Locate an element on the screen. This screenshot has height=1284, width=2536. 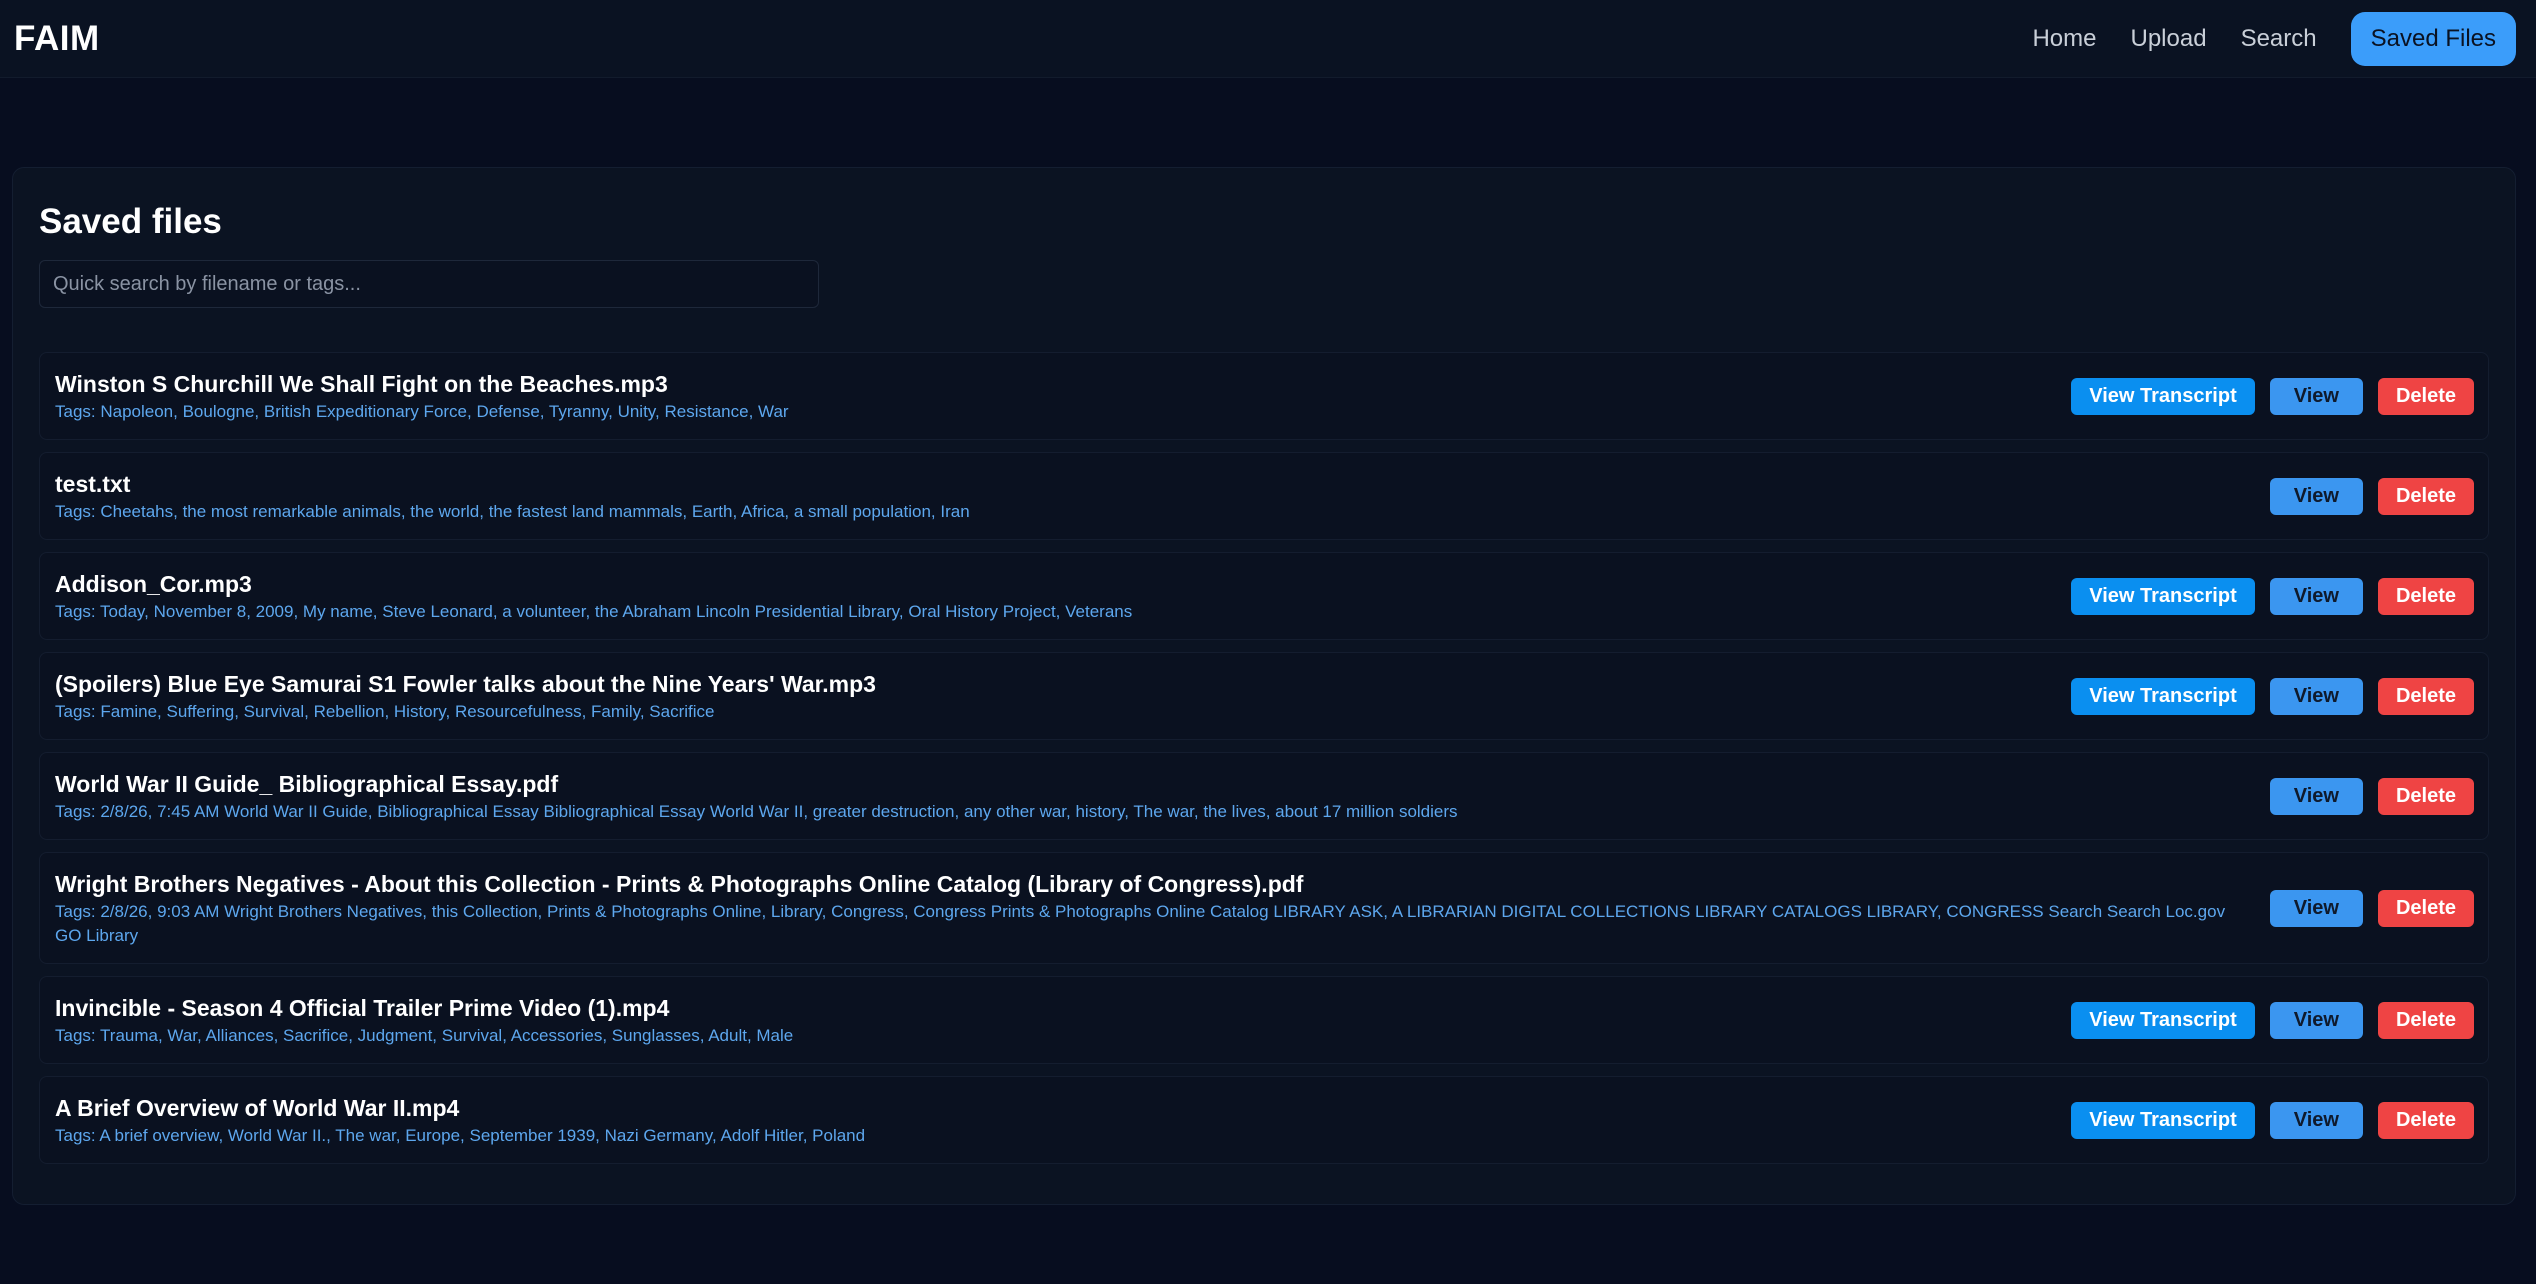
nav-saved-files-link: Saved Files is located at coordinates (2433, 38).